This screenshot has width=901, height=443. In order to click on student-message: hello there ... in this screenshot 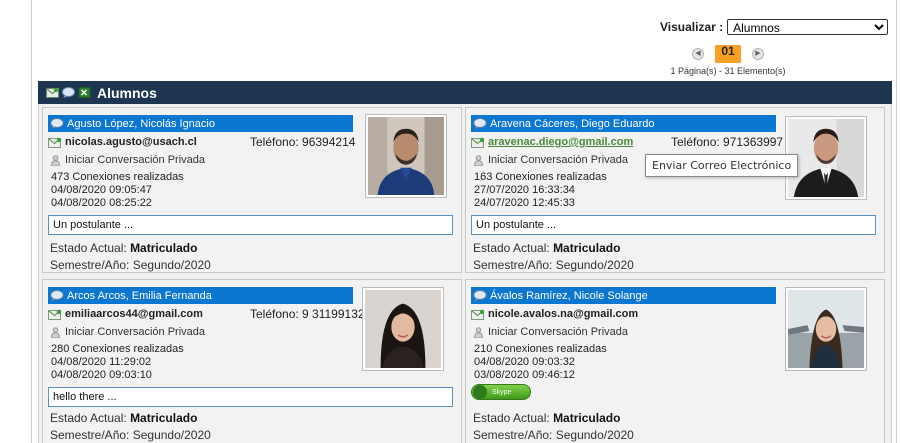, I will do `click(250, 397)`.